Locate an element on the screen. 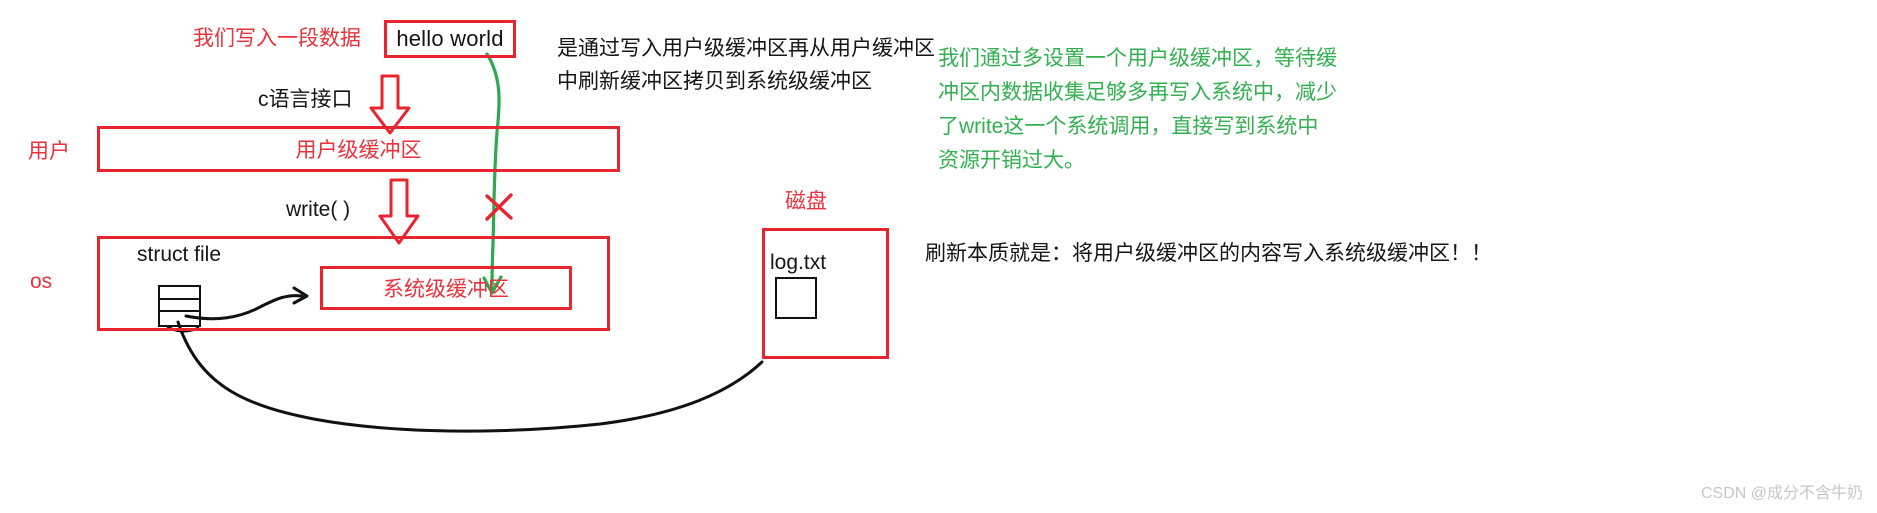  struct-file-table is located at coordinates (179, 306).